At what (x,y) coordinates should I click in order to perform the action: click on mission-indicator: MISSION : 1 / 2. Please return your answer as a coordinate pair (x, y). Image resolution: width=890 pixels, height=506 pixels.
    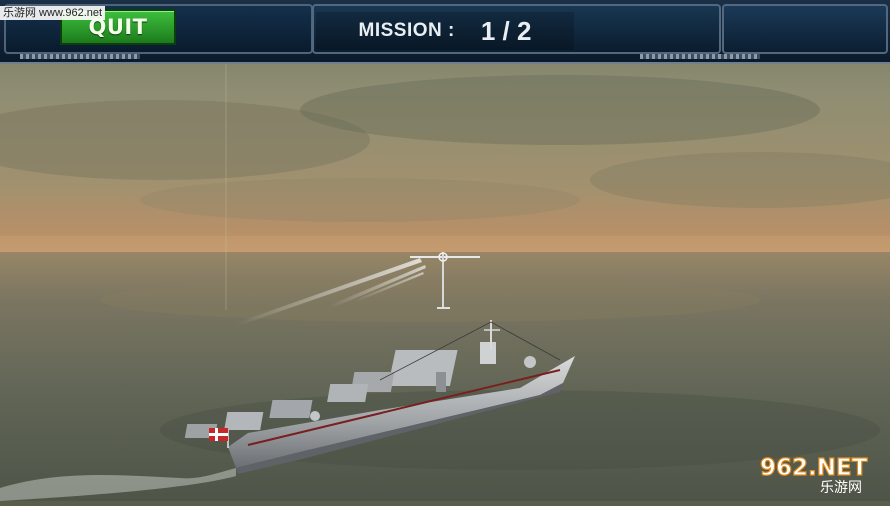
    Looking at the image, I should click on (445, 31).